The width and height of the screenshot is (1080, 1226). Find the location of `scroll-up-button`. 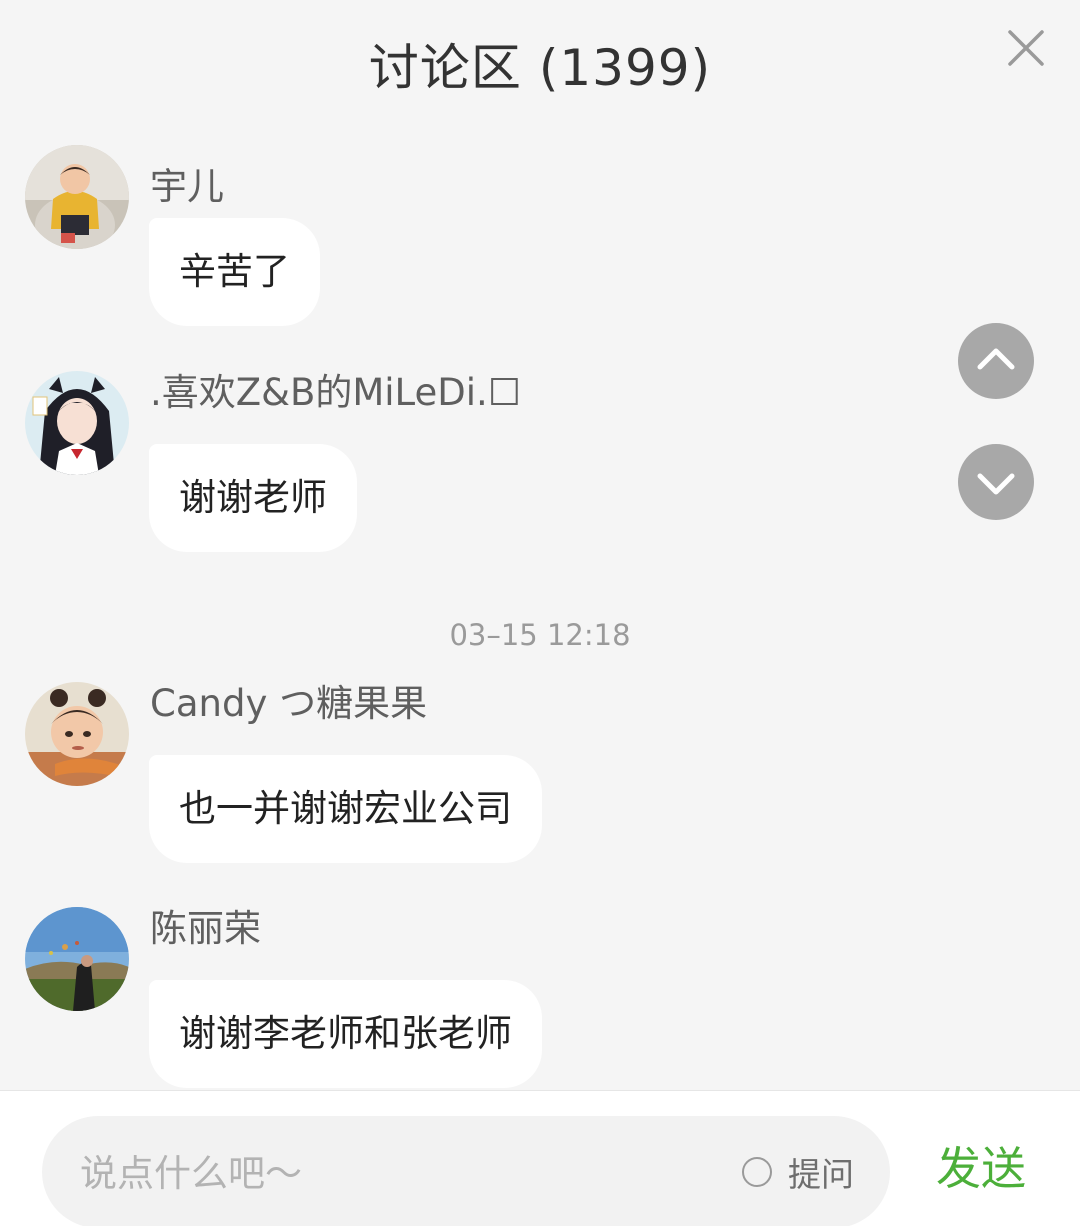

scroll-up-button is located at coordinates (996, 361).